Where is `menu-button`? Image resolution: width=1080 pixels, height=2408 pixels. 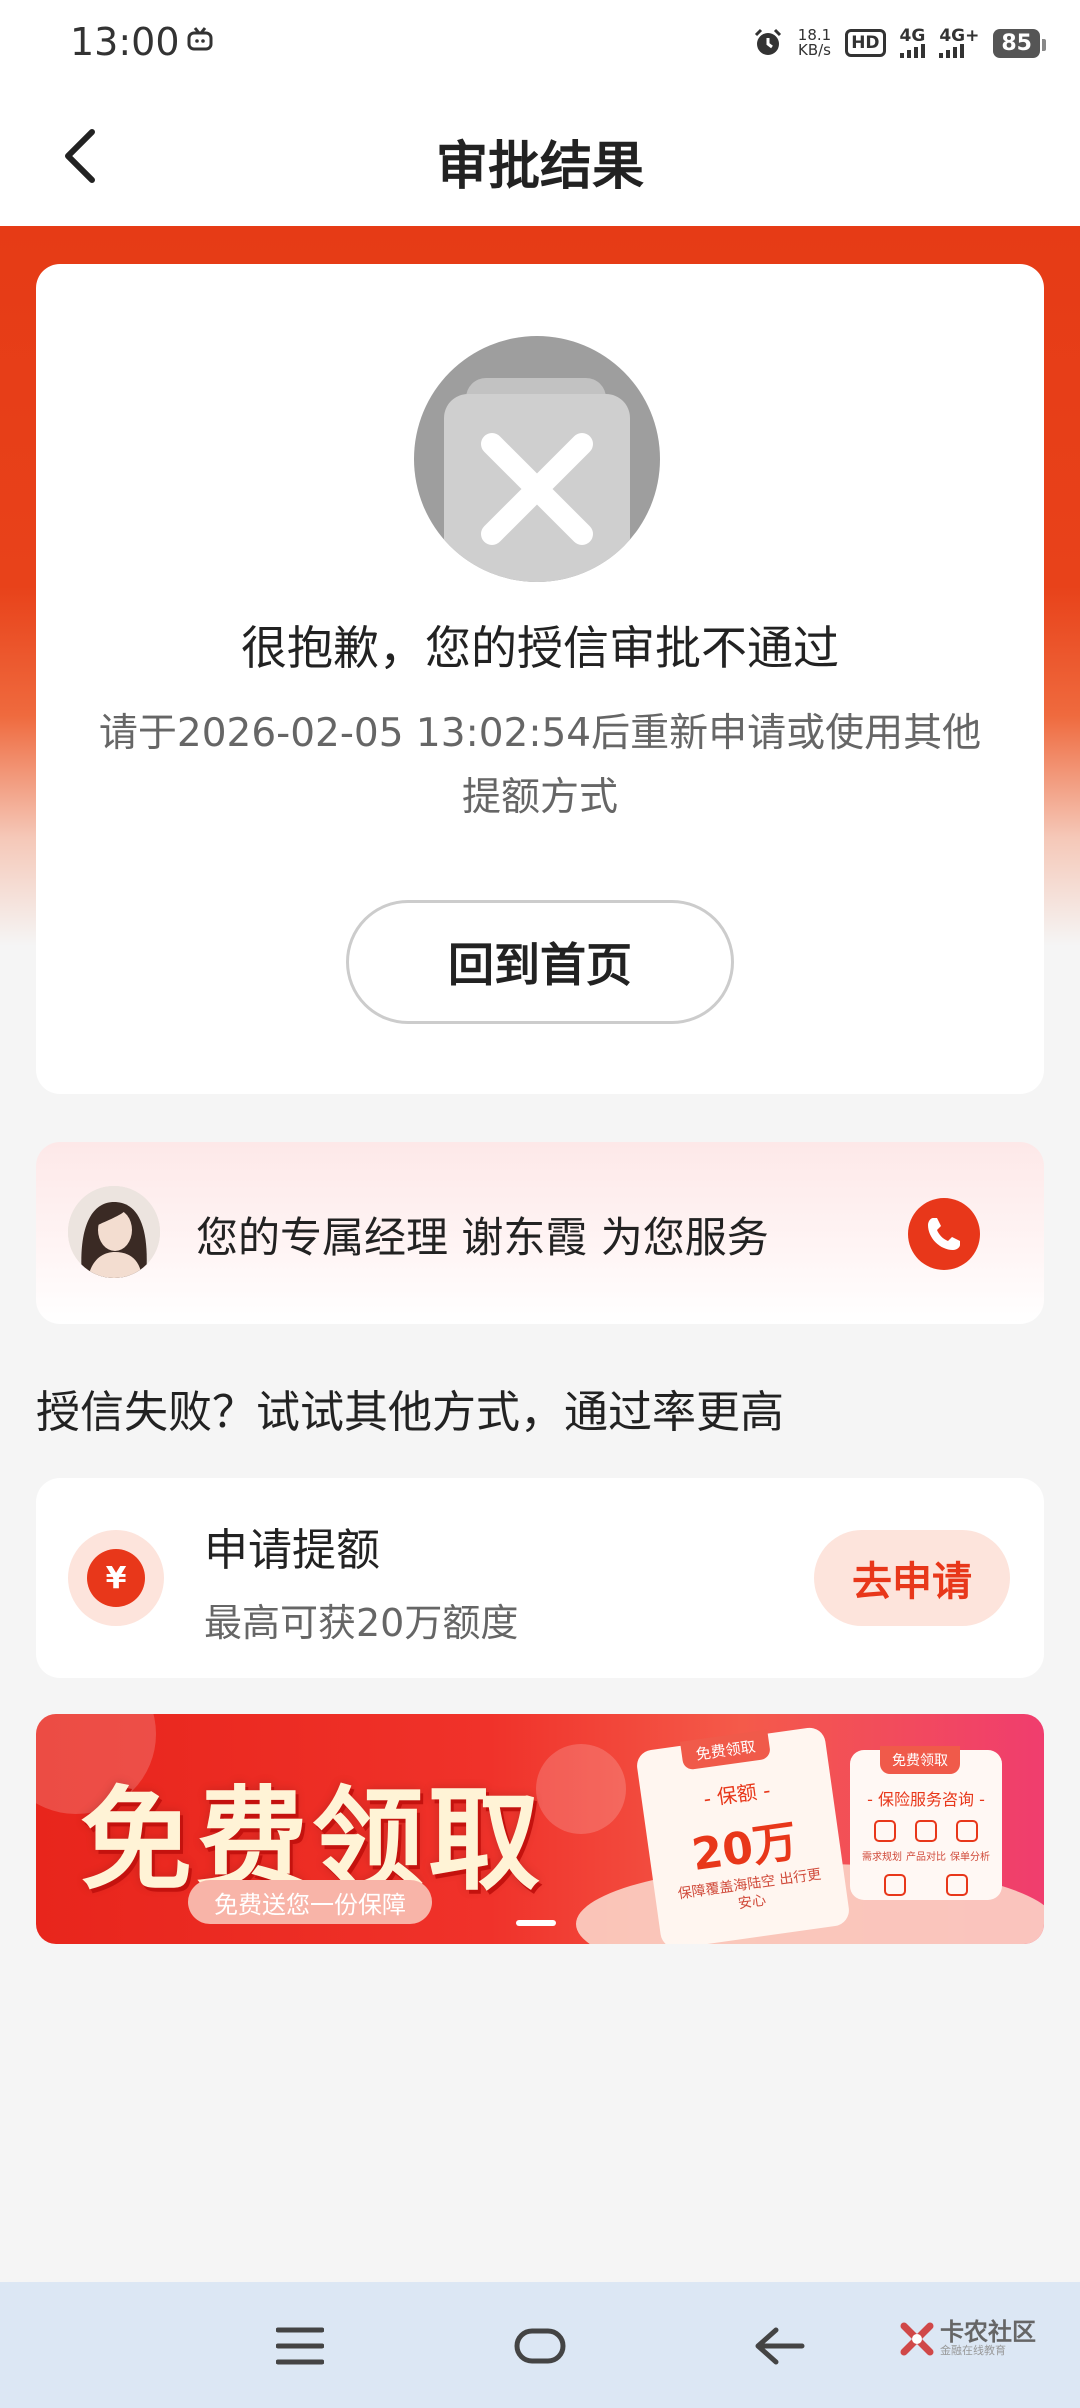
menu-button is located at coordinates (300, 2346).